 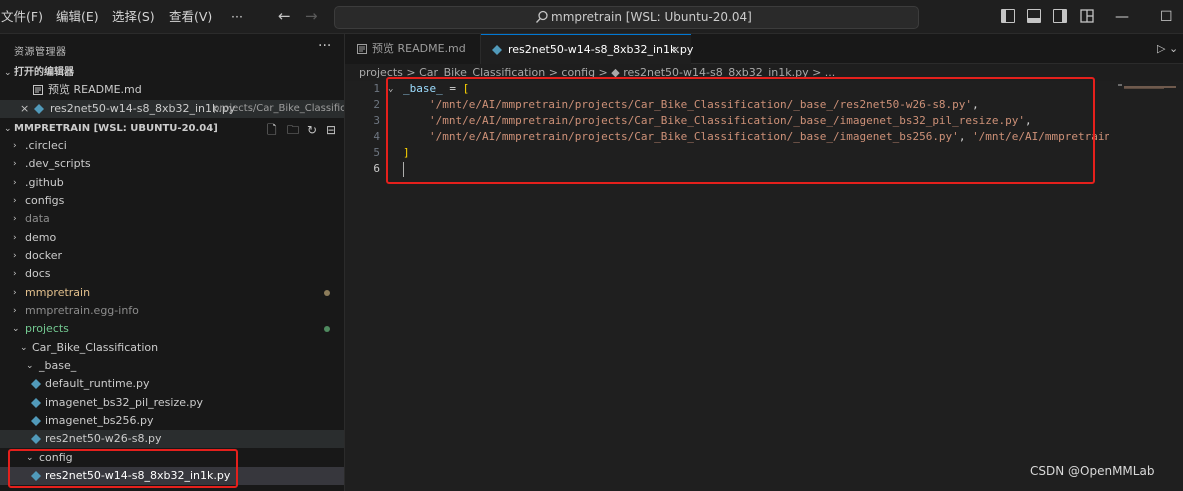 I want to click on workspace-header: ⌄ MMPRETRAIN [WSL: UBUNTU-20.04] 🗋 🗀 ↻ ⊟, so click(x=172, y=129).